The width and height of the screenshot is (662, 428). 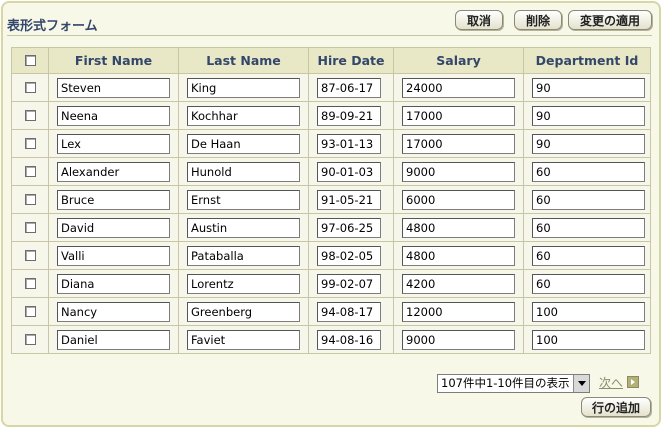 What do you see at coordinates (113, 255) in the screenshot?
I see `first-name-input: Valli` at bounding box center [113, 255].